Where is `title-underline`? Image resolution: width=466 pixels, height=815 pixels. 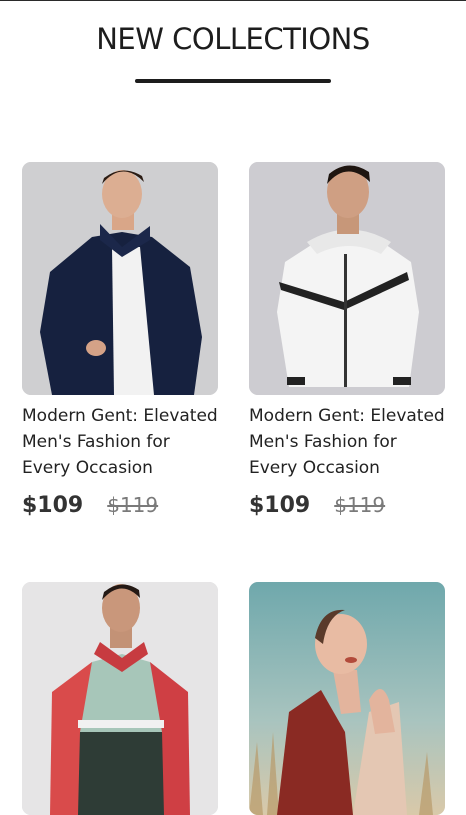
title-underline is located at coordinates (233, 81).